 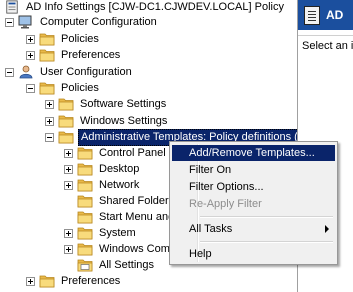 I want to click on submenu-arrow-icon, so click(x=327, y=229).